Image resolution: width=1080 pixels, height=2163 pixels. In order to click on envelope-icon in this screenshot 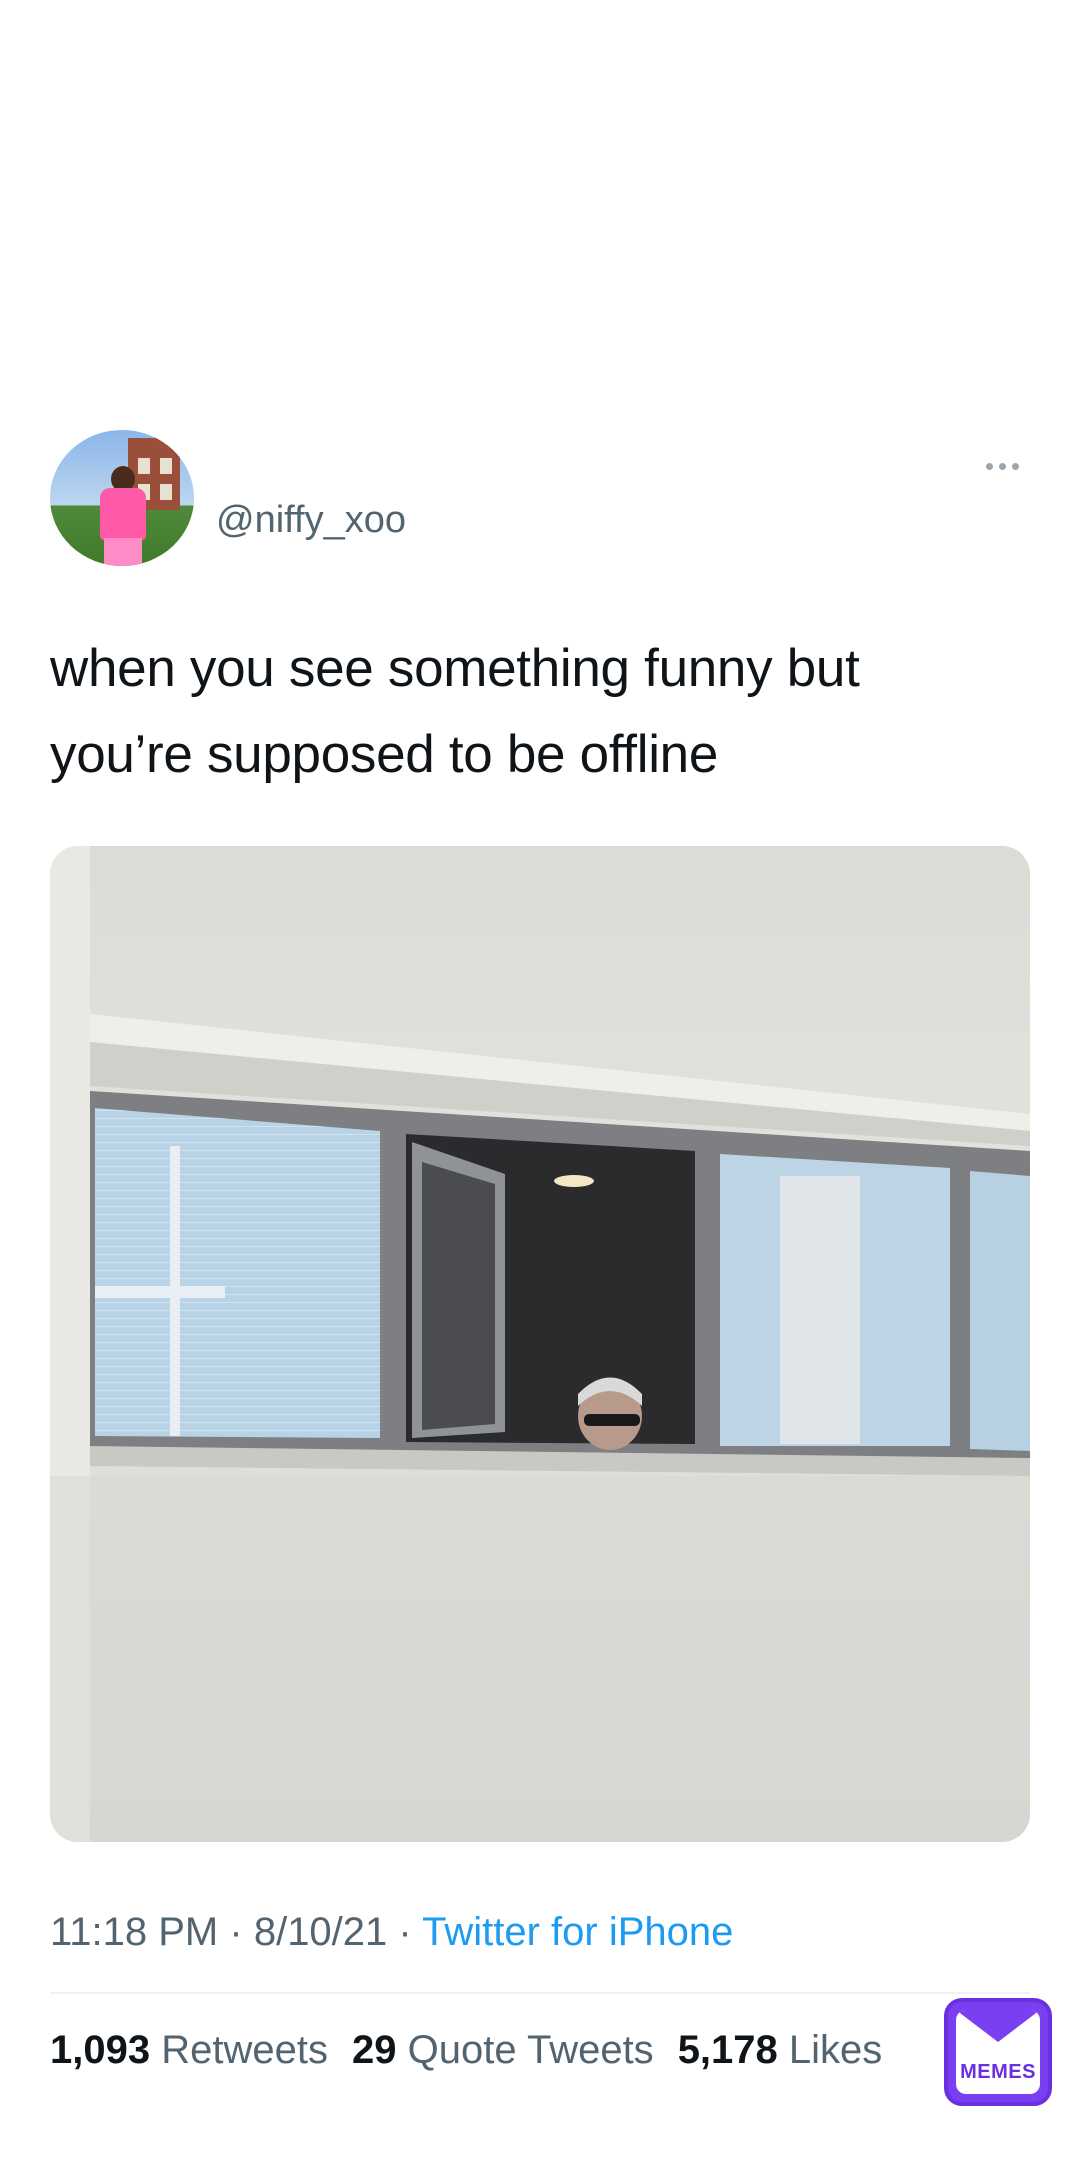, I will do `click(998, 2026)`.